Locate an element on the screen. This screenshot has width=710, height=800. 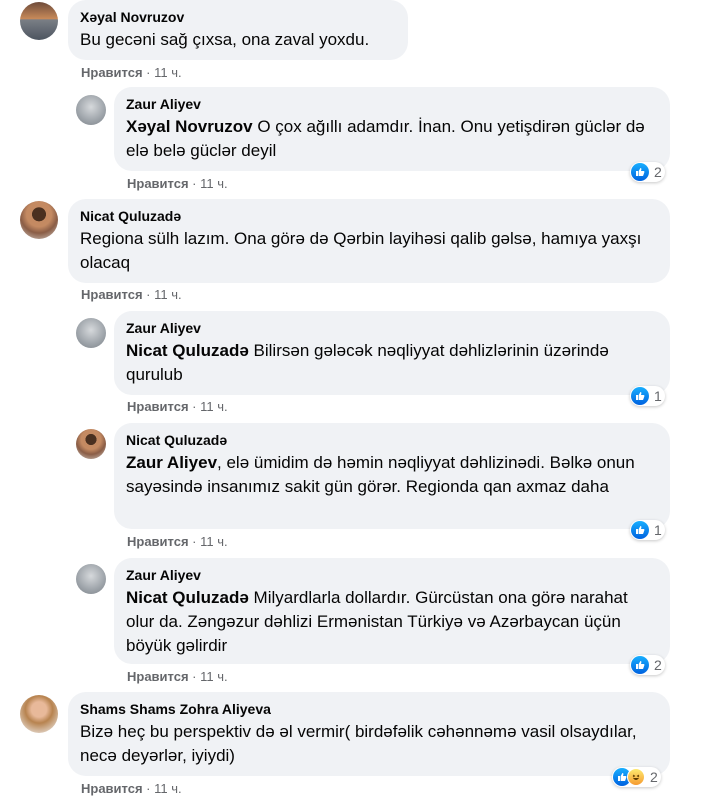
avatar is located at coordinates (39, 714).